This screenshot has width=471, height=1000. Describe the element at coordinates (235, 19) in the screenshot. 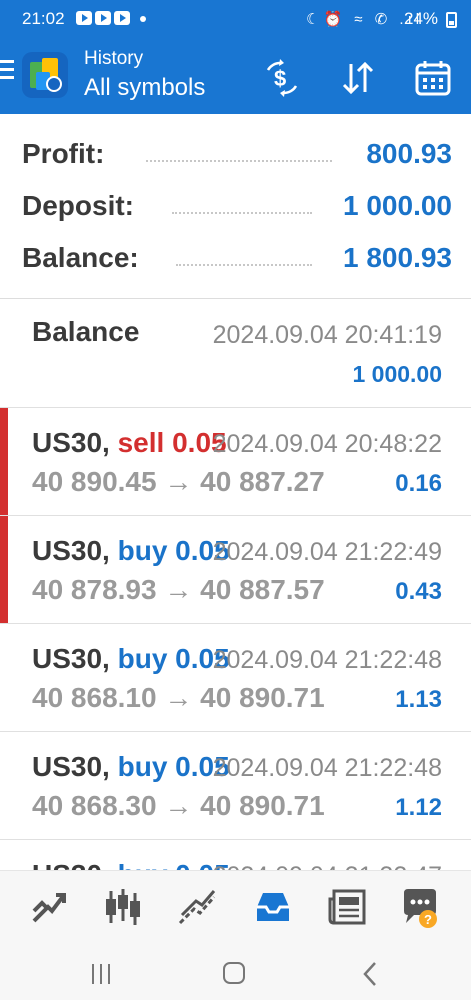

I see `status-bar: 21:02 ☾⏰ ≈ ✆ .ıl 24%` at that location.